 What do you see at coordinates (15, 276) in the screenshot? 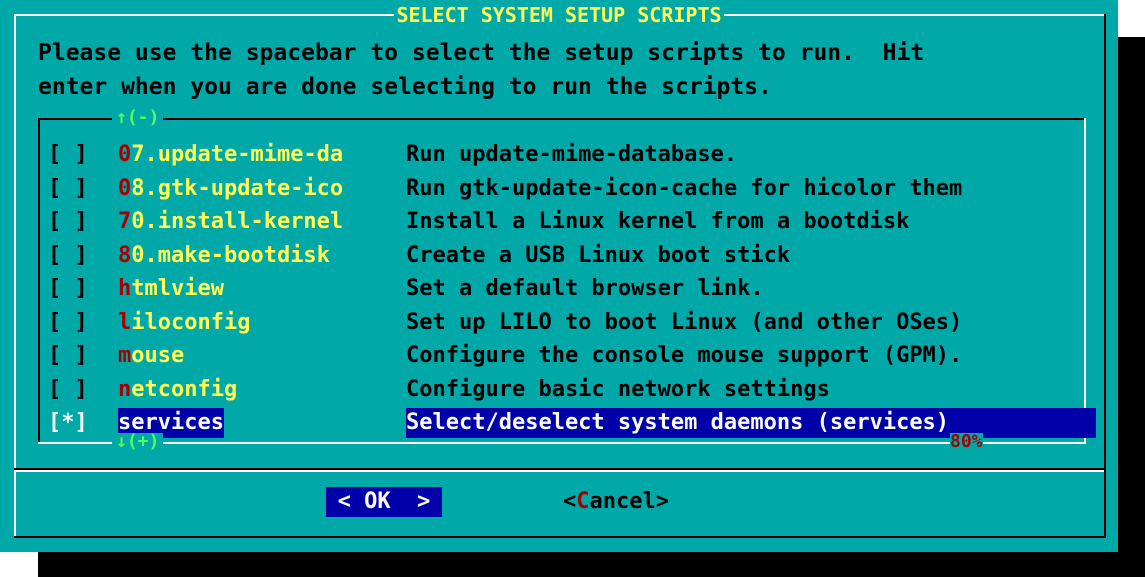
I see `dialog-border-left` at bounding box center [15, 276].